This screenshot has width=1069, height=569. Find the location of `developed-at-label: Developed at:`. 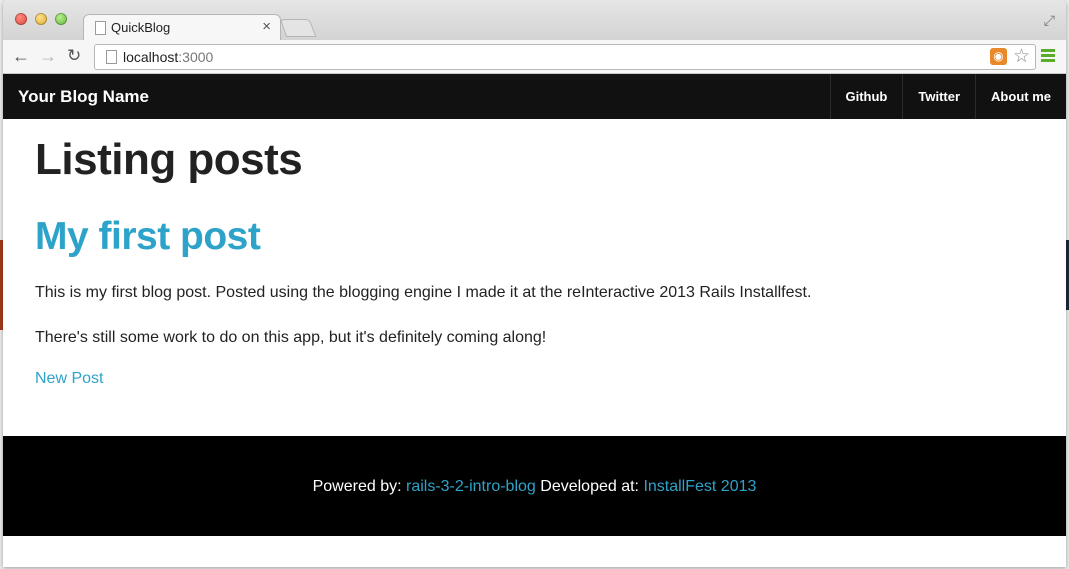

developed-at-label: Developed at: is located at coordinates (589, 486).